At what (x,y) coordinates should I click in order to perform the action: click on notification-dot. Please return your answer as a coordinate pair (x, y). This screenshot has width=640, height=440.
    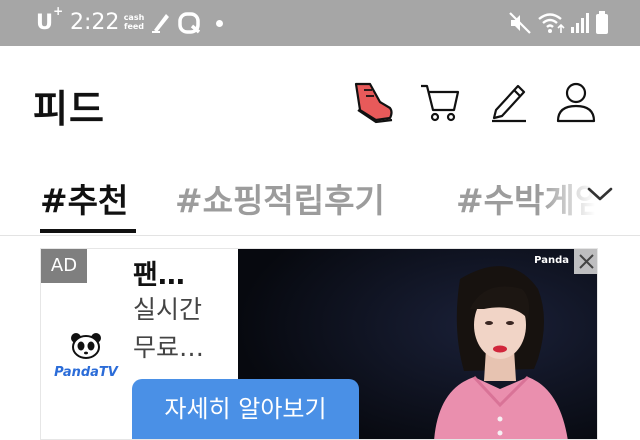
    Looking at the image, I should click on (219, 23).